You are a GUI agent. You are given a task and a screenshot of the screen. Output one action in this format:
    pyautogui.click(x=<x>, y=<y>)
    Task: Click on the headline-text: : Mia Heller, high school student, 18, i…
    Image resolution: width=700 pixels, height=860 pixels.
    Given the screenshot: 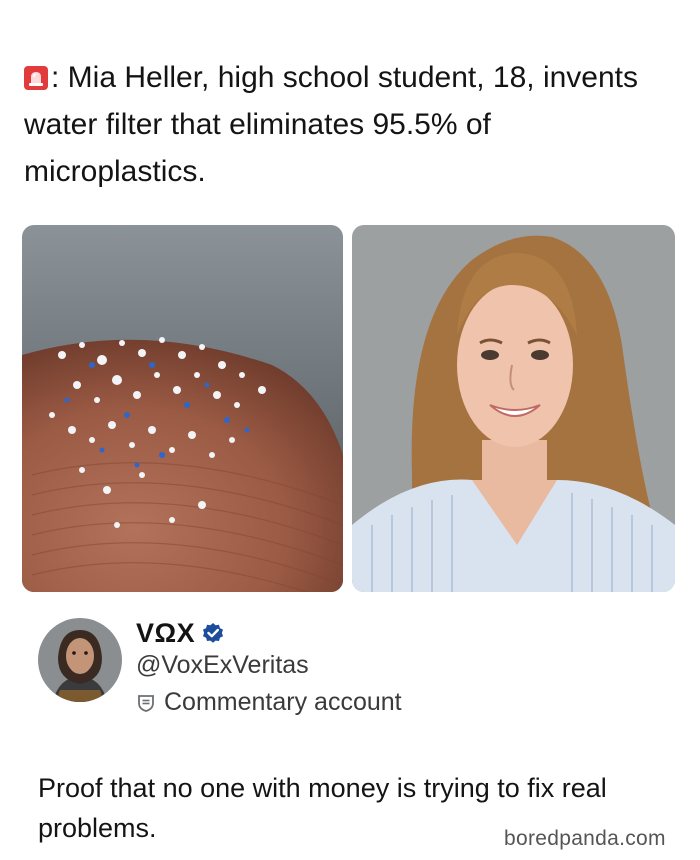 What is the action you would take?
    pyautogui.click(x=331, y=124)
    